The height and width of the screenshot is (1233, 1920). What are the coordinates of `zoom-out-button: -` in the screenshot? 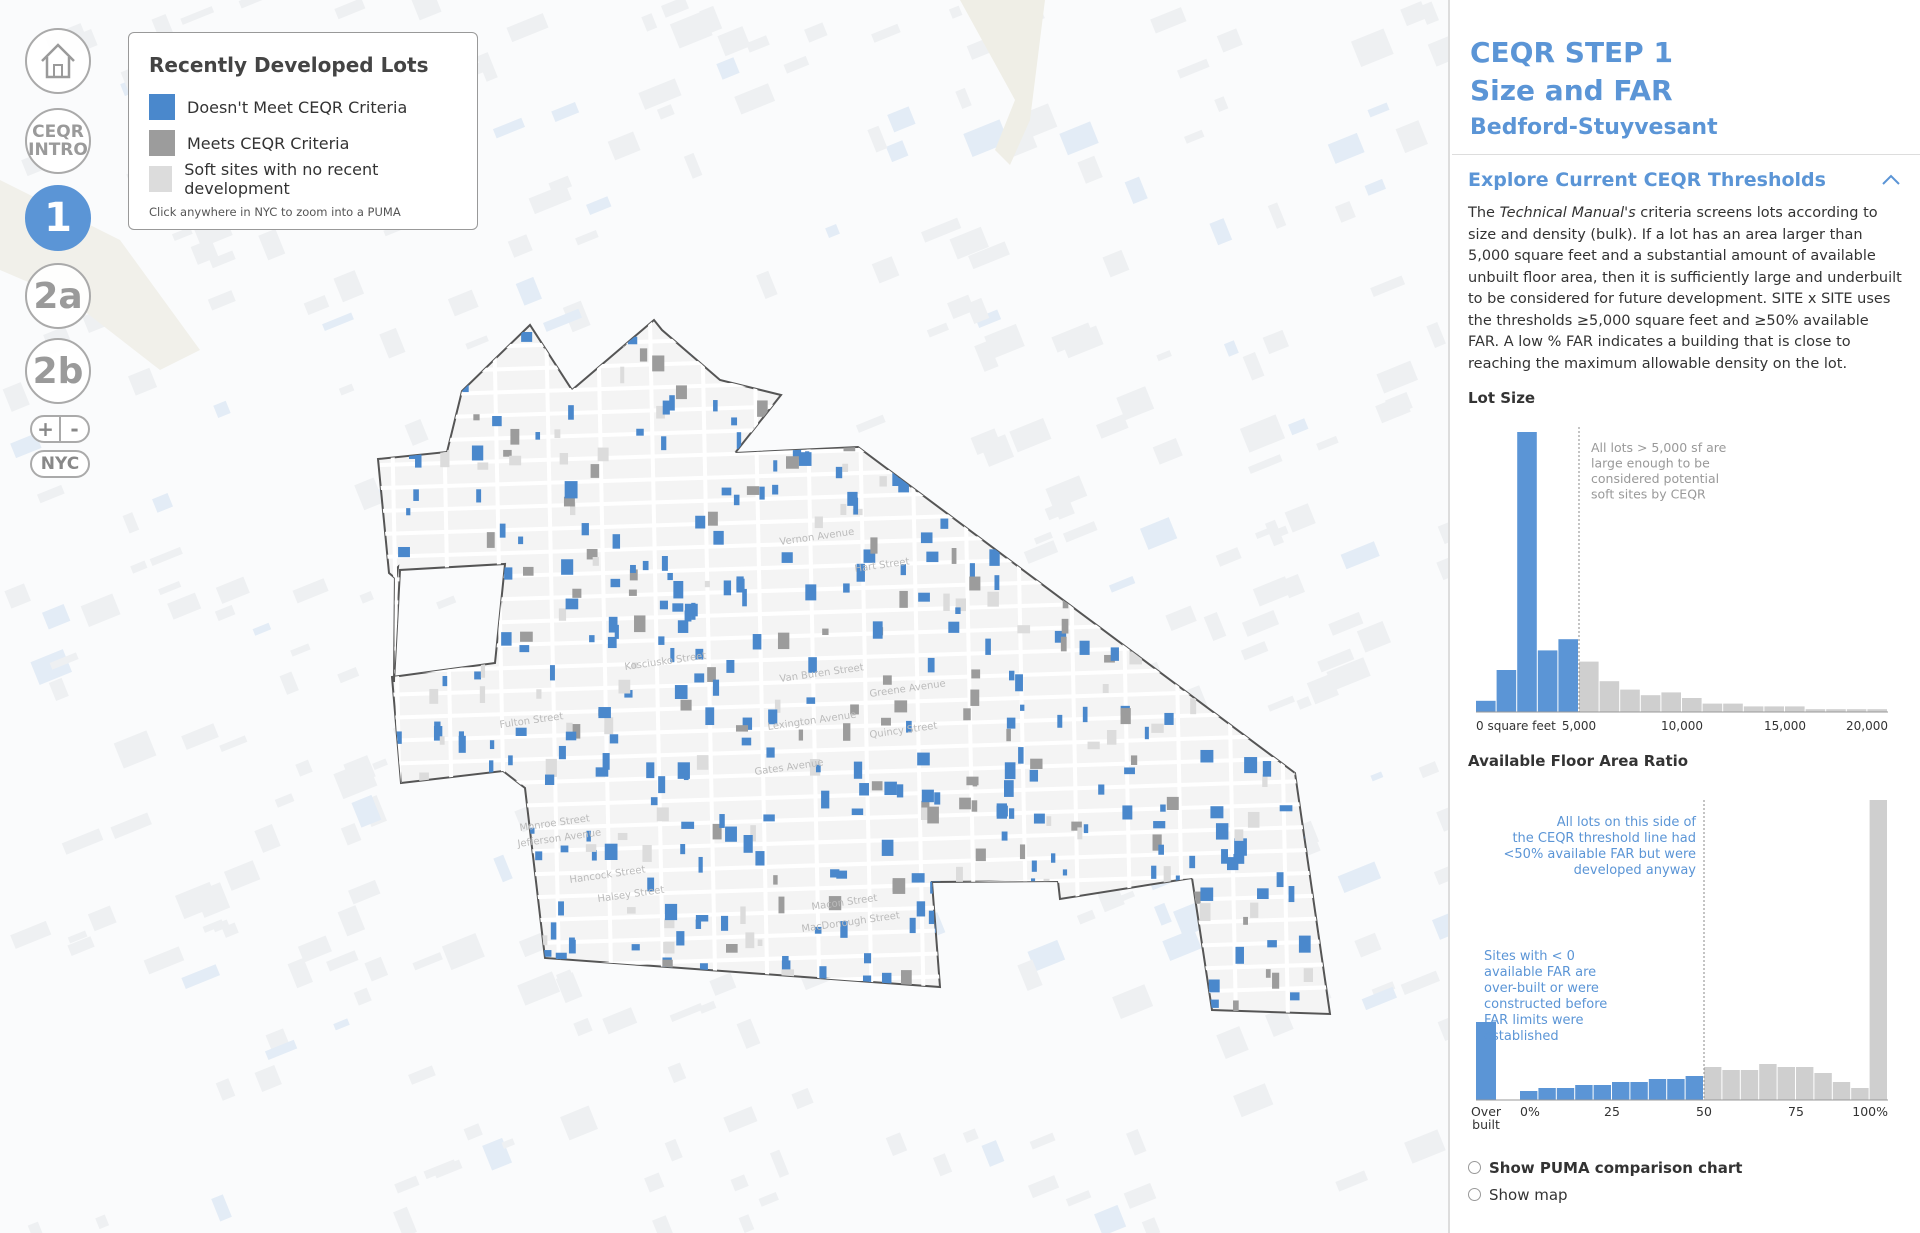 It's located at (74, 429).